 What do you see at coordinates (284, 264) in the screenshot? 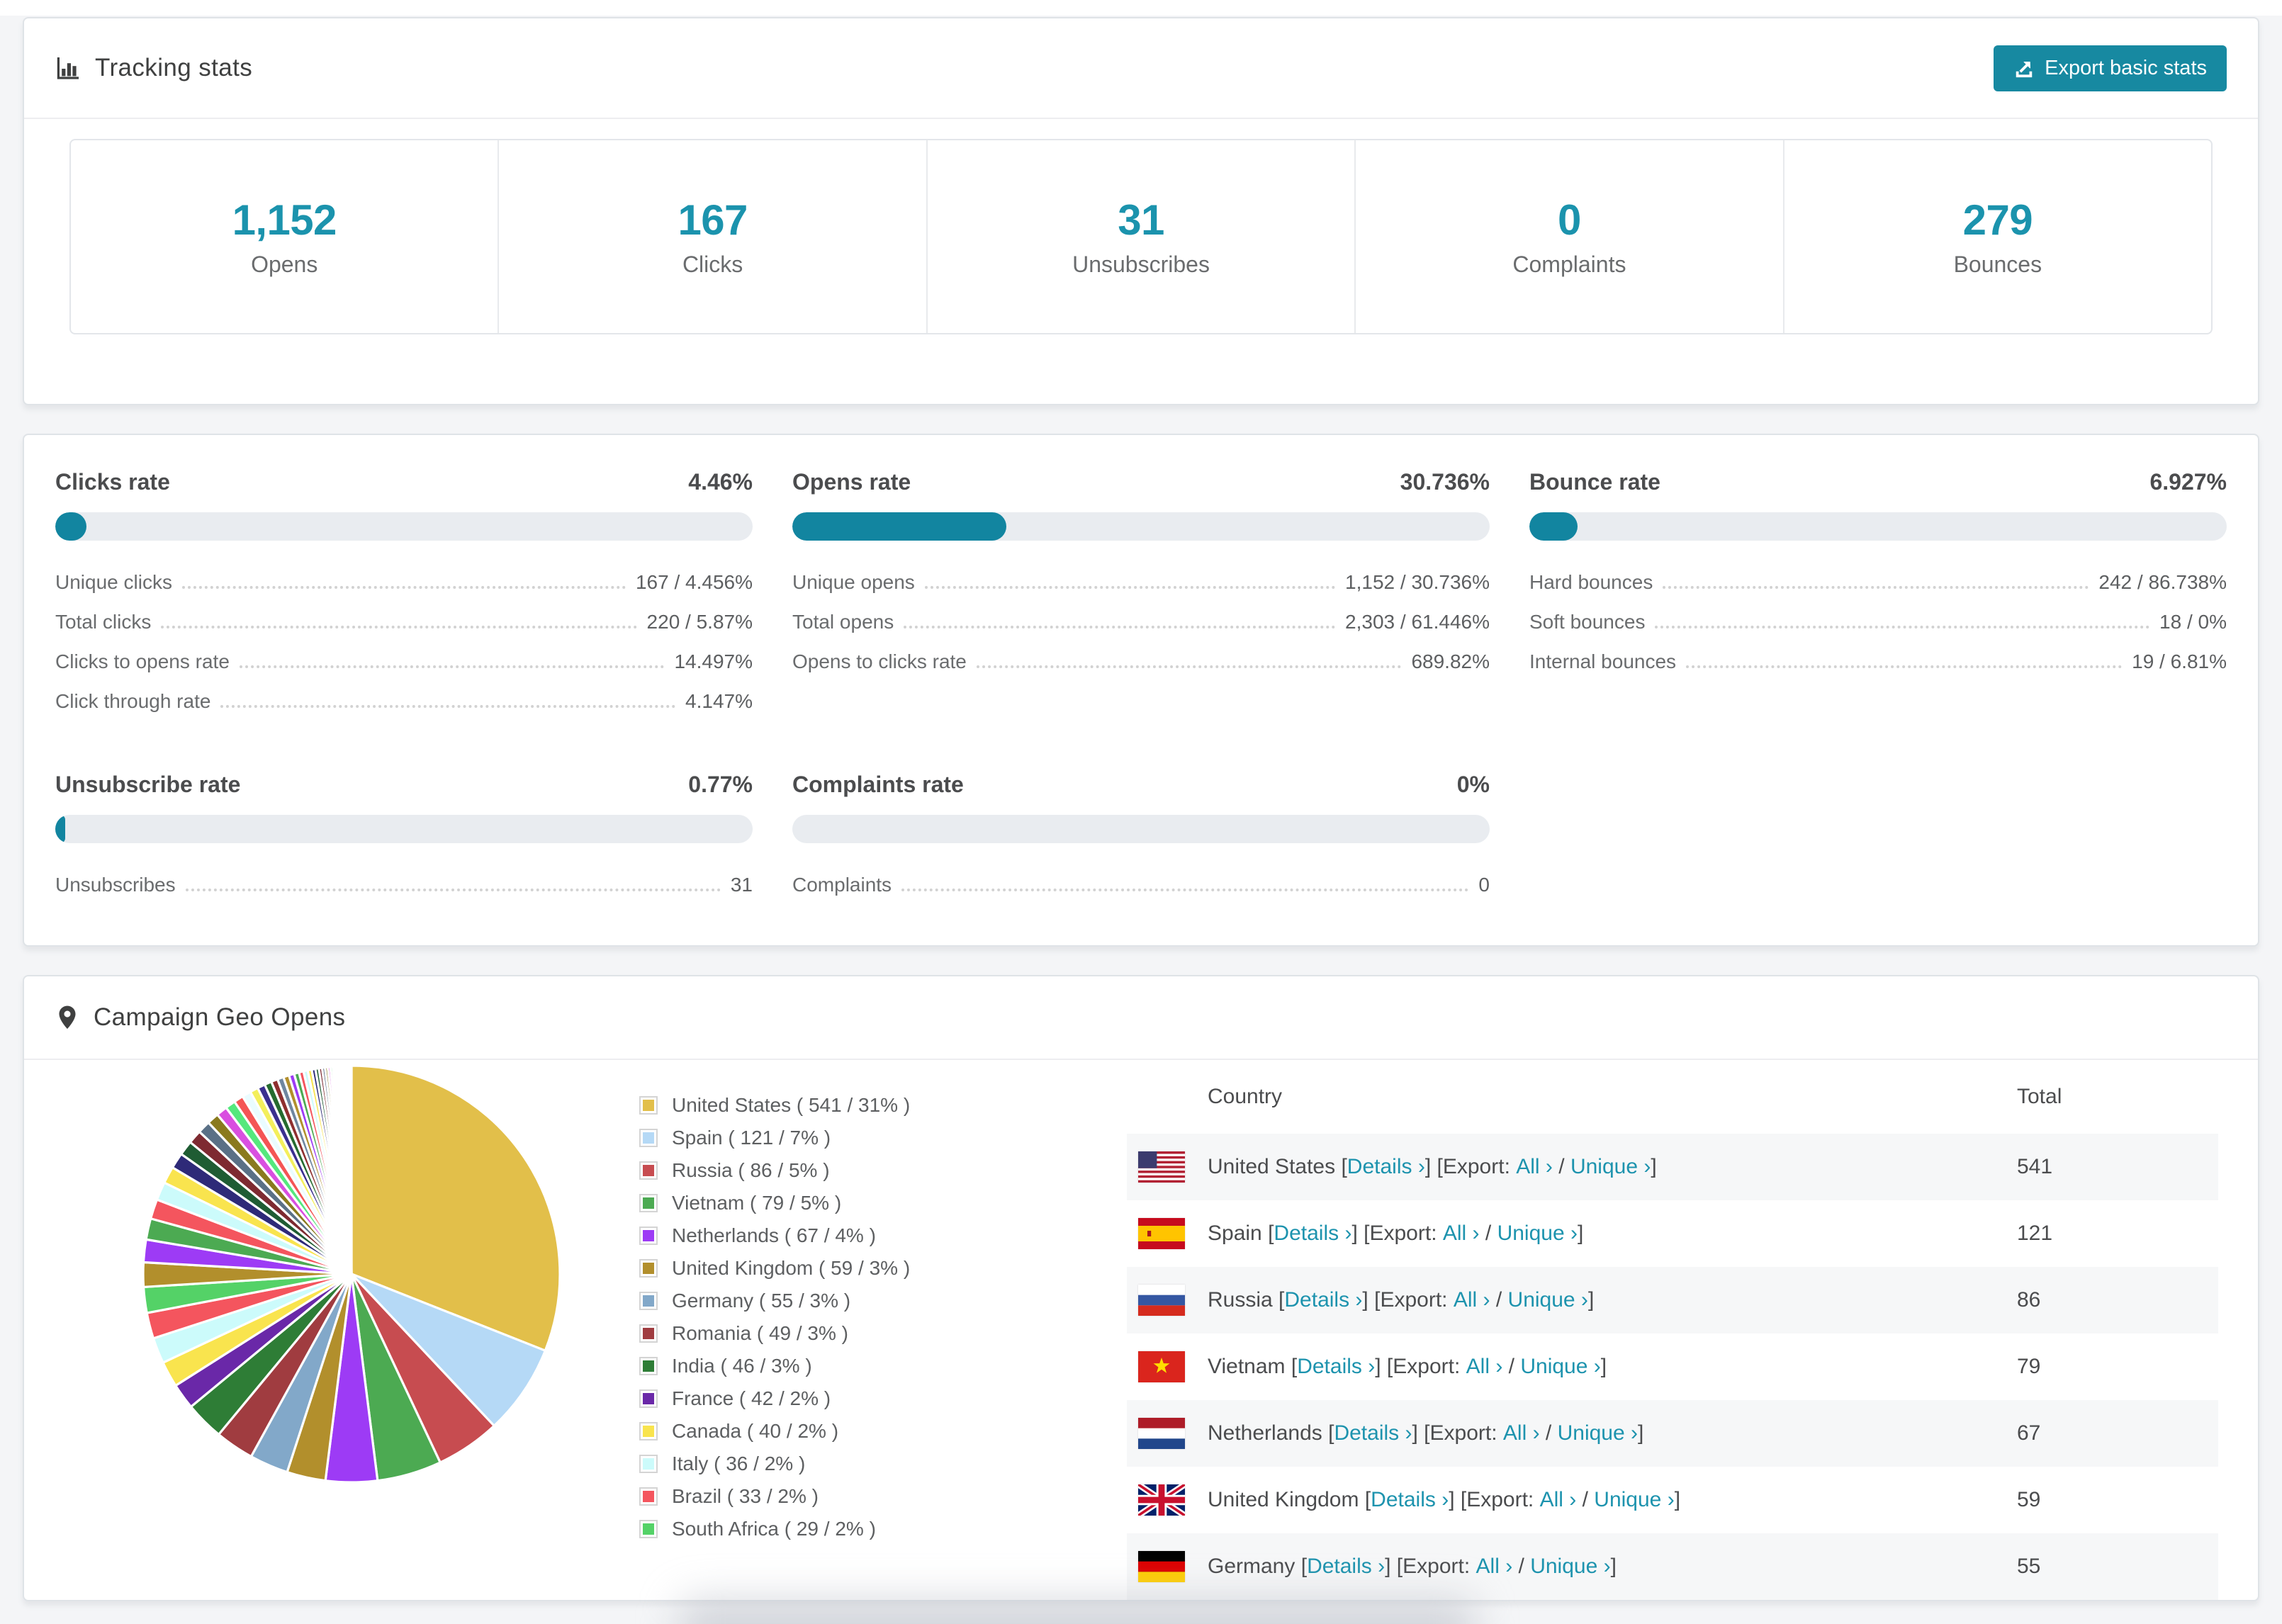
I see `stat-label: Opens` at bounding box center [284, 264].